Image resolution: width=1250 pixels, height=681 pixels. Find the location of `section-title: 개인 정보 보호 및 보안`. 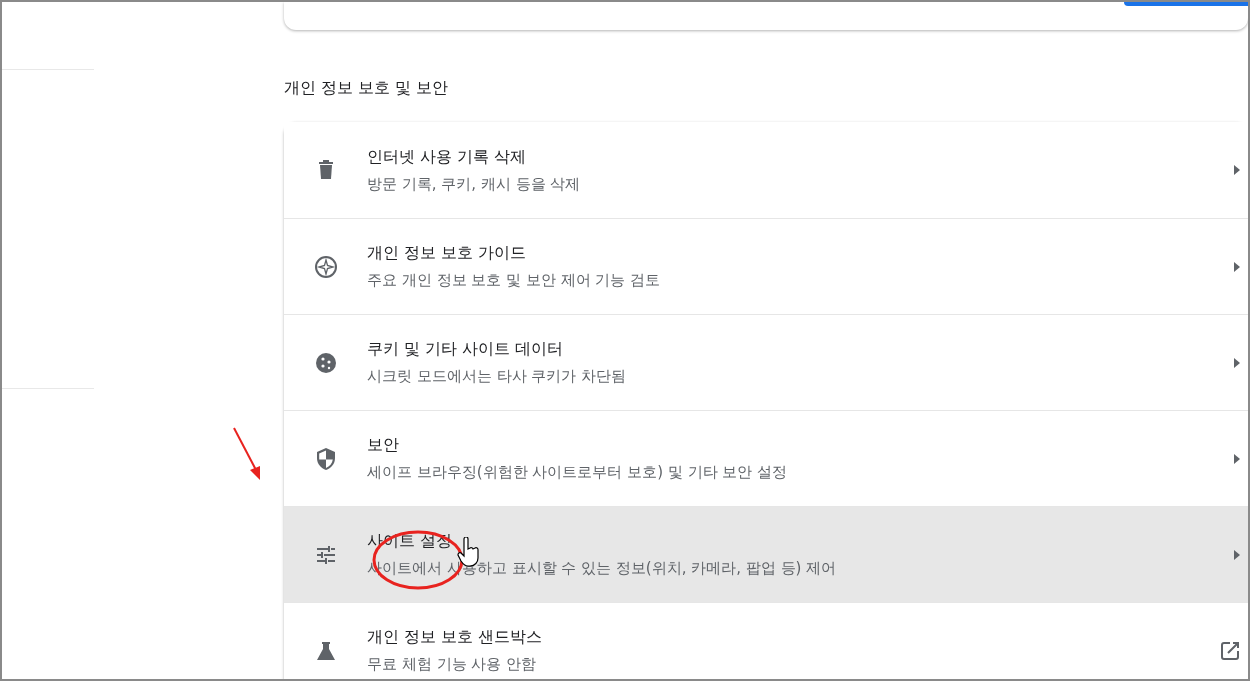

section-title: 개인 정보 보호 및 보안 is located at coordinates (367, 88).